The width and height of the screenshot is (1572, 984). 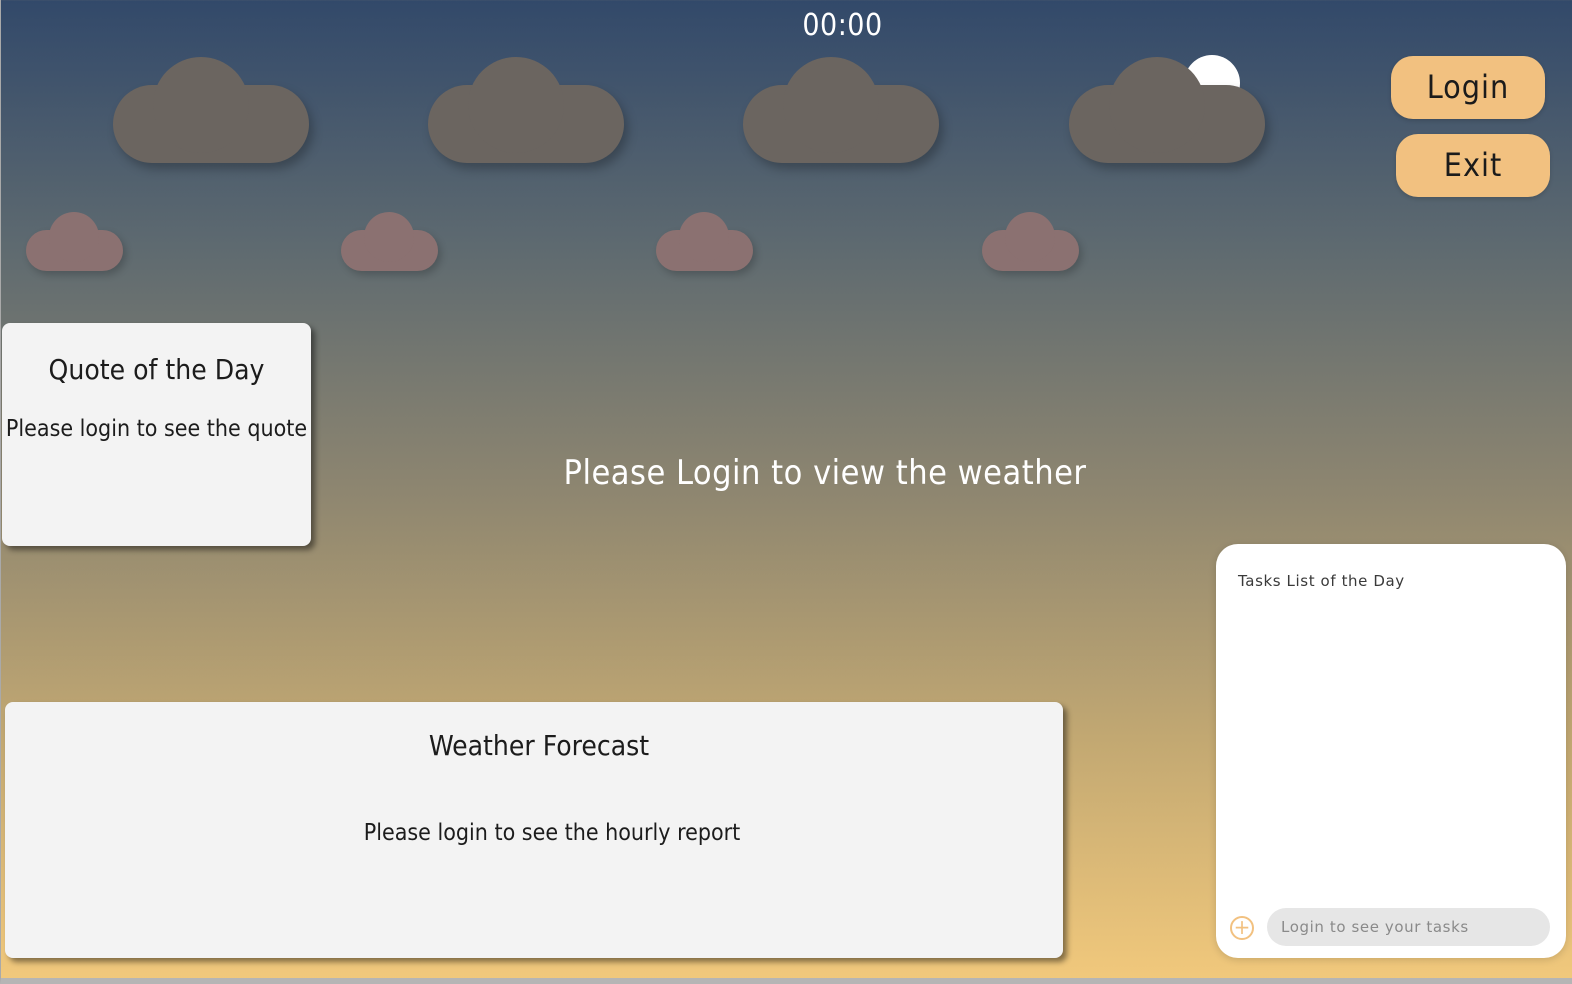 I want to click on plus-circle-icon: +, so click(x=1242, y=928).